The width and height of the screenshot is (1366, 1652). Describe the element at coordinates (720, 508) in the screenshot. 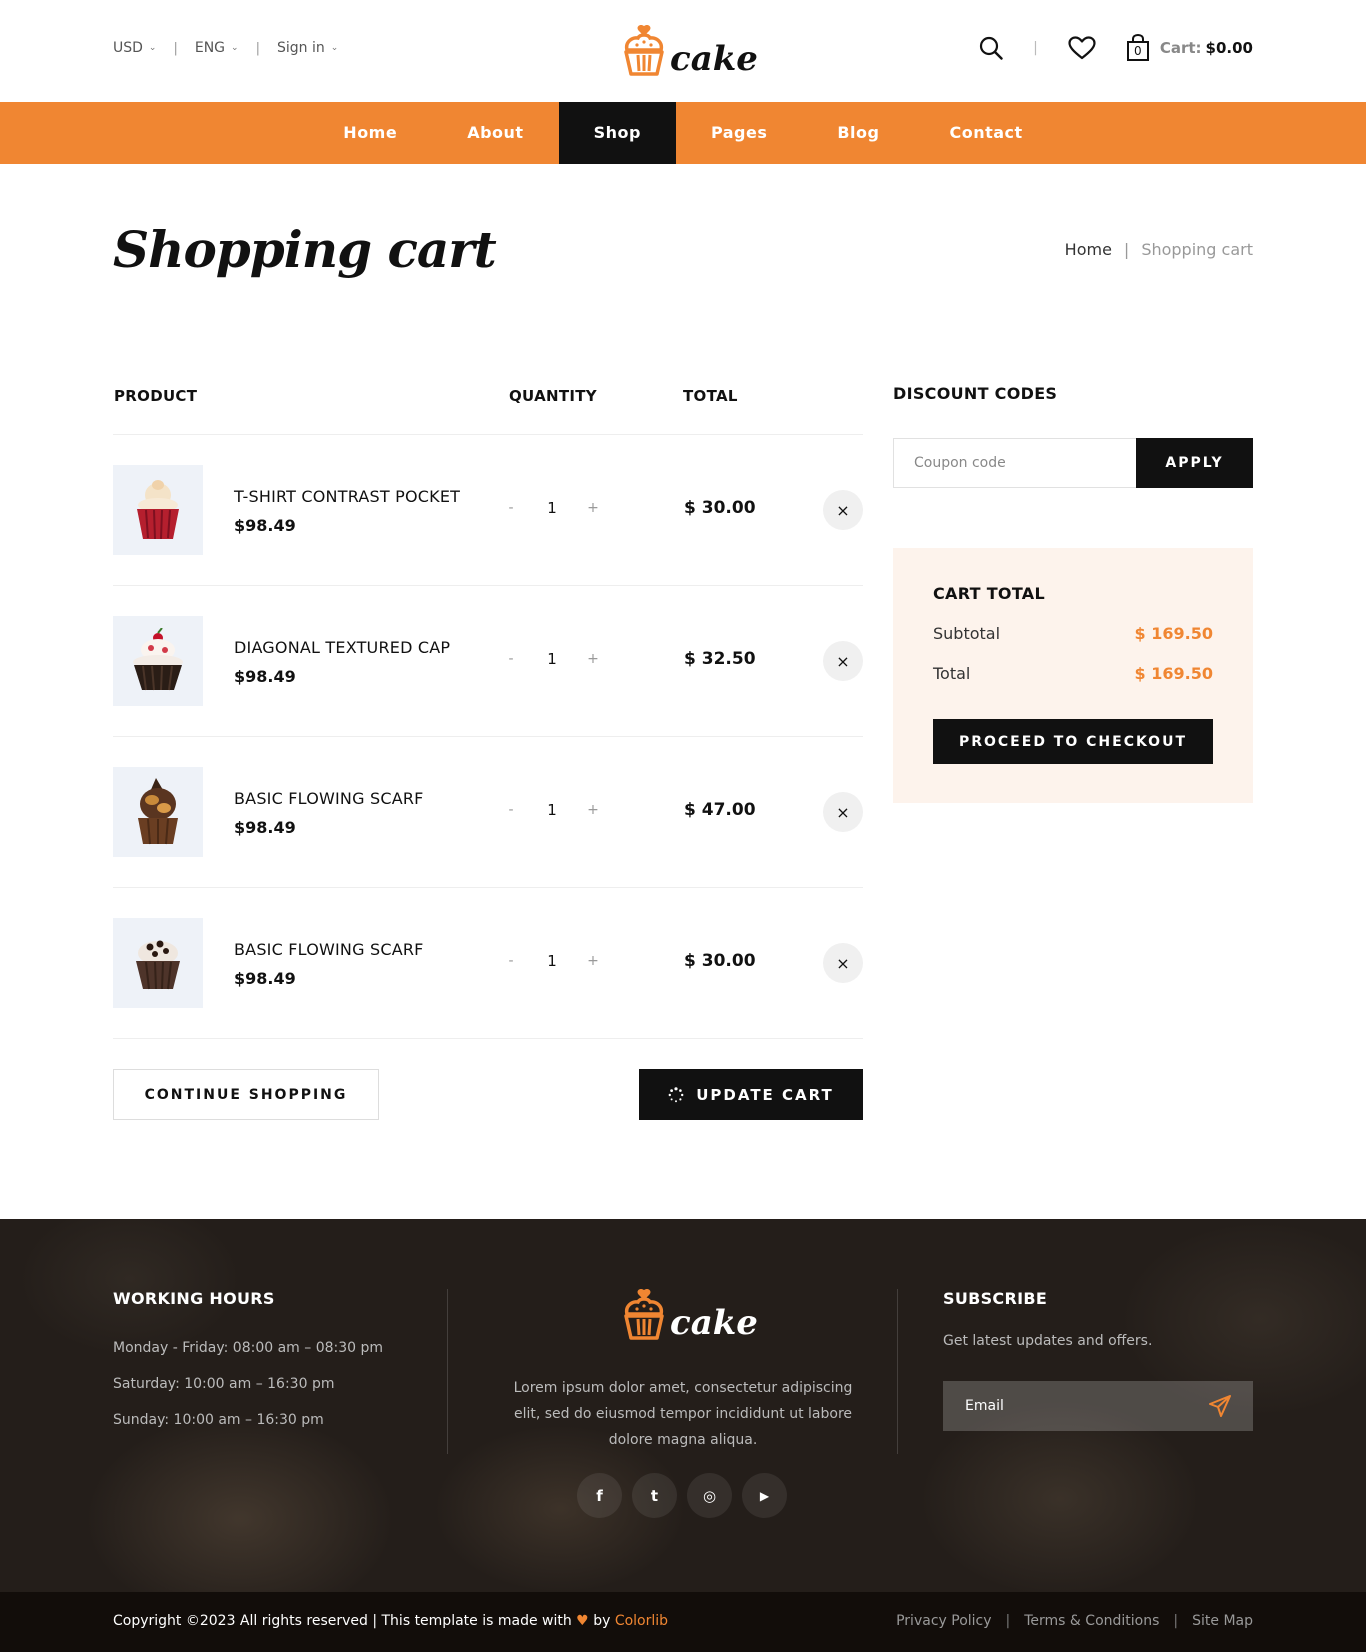

I see `item-total: $ 30.00` at that location.